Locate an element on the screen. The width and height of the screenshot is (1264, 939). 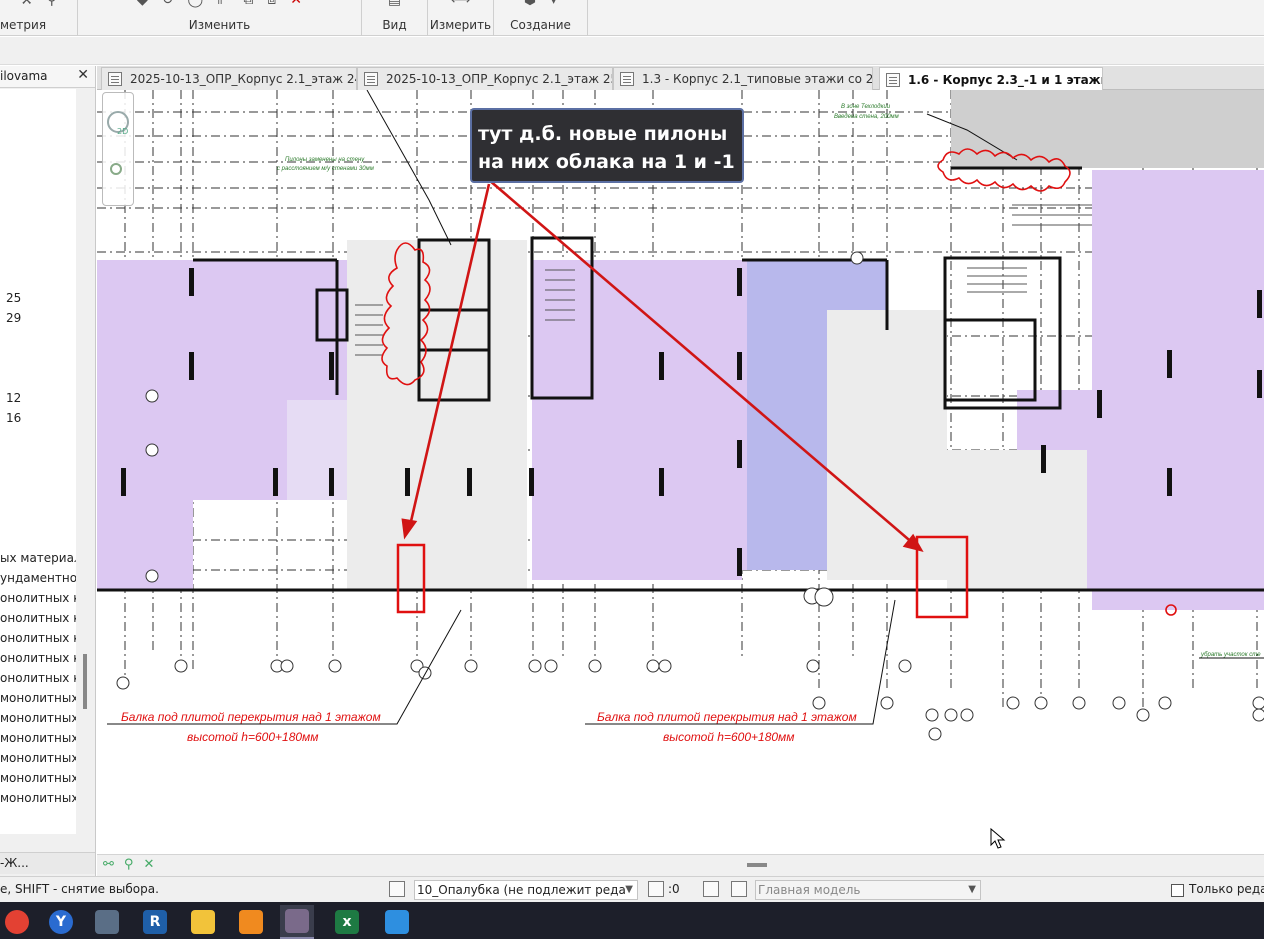
ribbon-group-geometry: ⚒ ⚲ метрия is located at coordinates (39, 18).